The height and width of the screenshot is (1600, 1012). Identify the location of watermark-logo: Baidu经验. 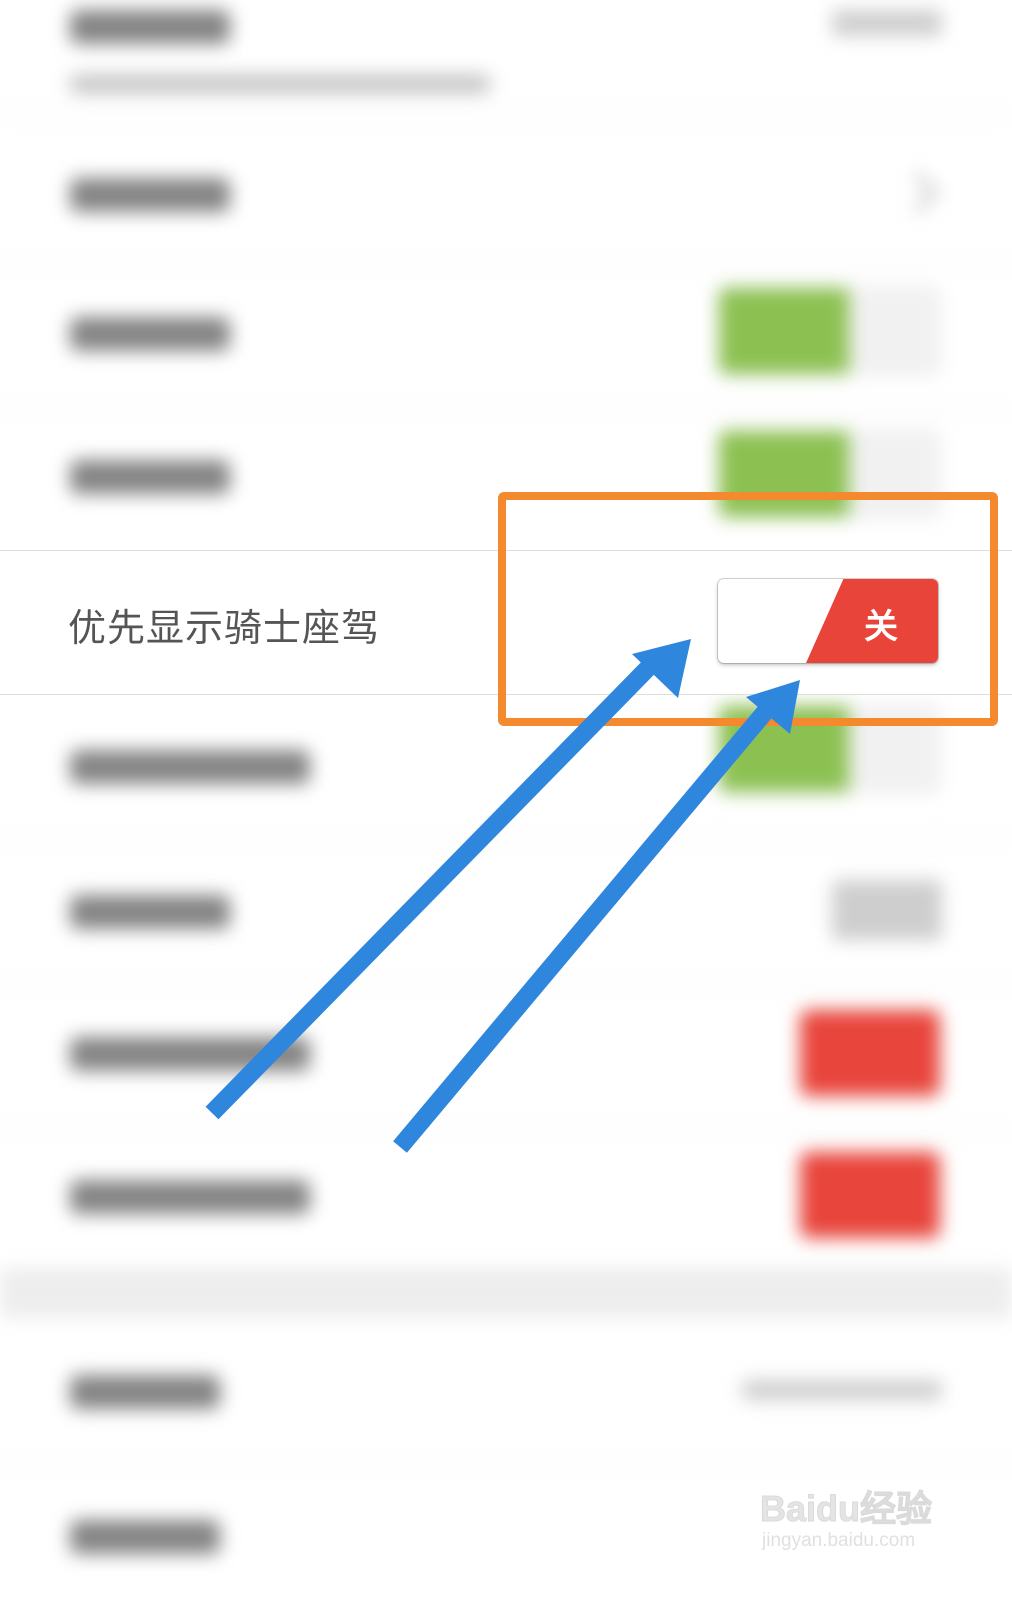
(846, 1509).